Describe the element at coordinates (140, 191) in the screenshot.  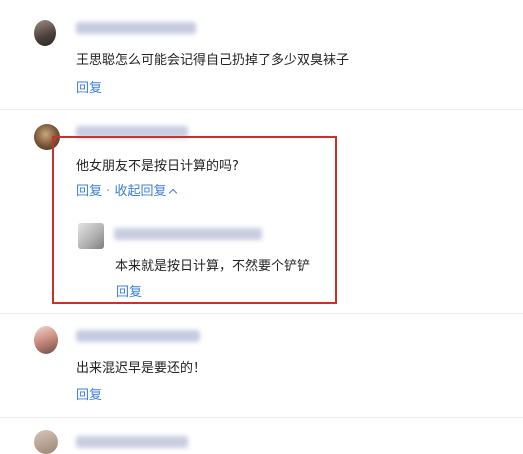
I see `collapse-label: 收起回复` at that location.